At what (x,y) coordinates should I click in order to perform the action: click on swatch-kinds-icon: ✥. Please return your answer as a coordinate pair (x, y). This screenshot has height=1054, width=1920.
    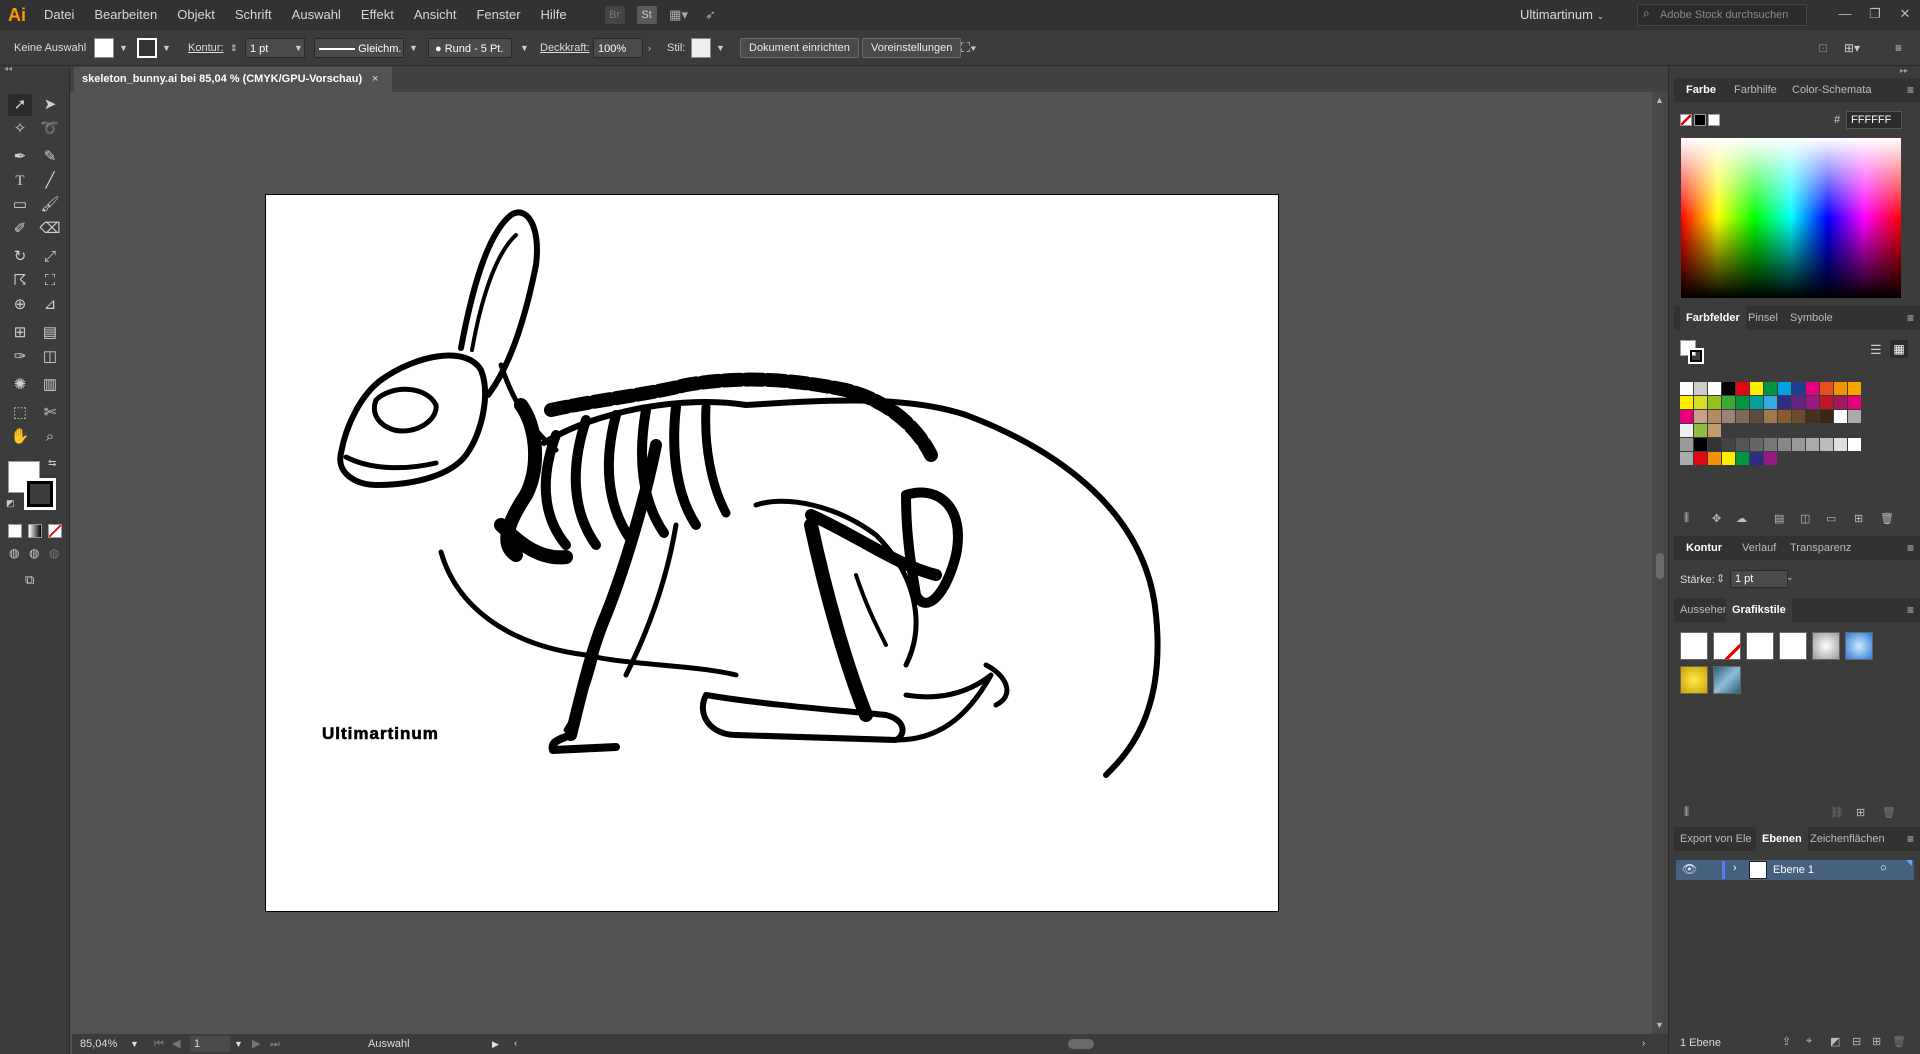
    Looking at the image, I should click on (1716, 518).